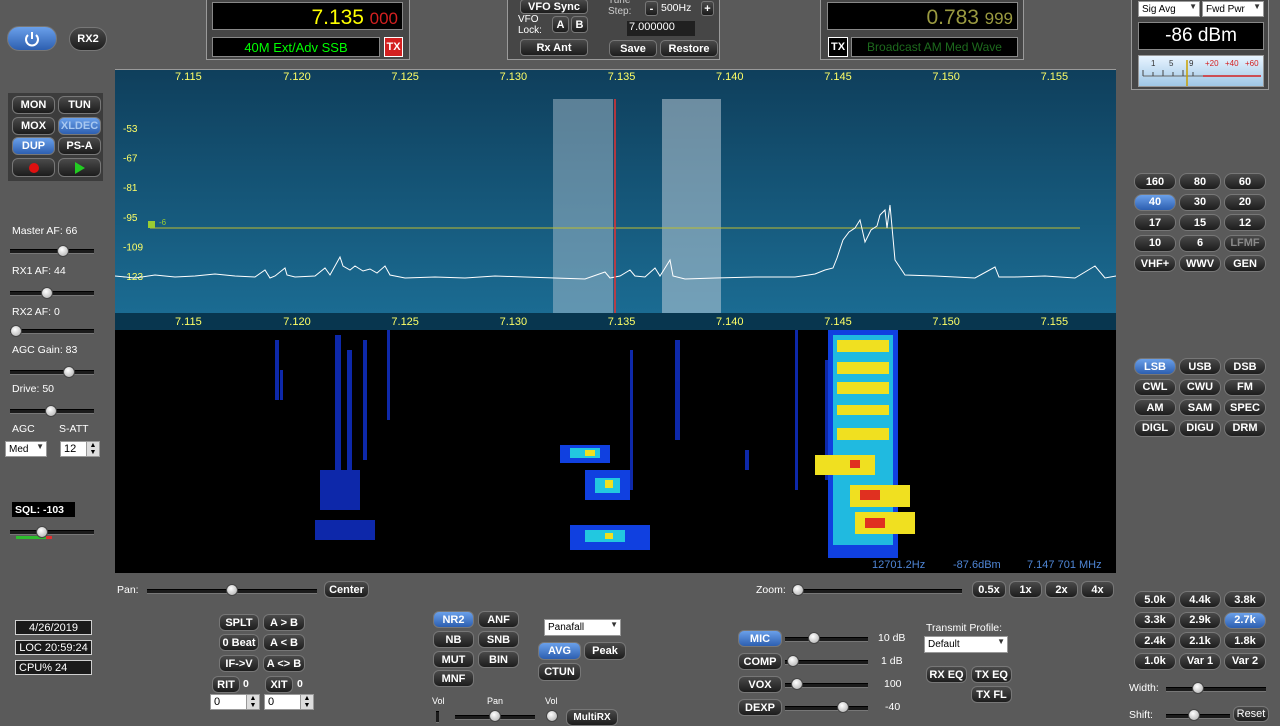 The image size is (1280, 726). I want to click on xldec-button: XLDEC, so click(79, 126).